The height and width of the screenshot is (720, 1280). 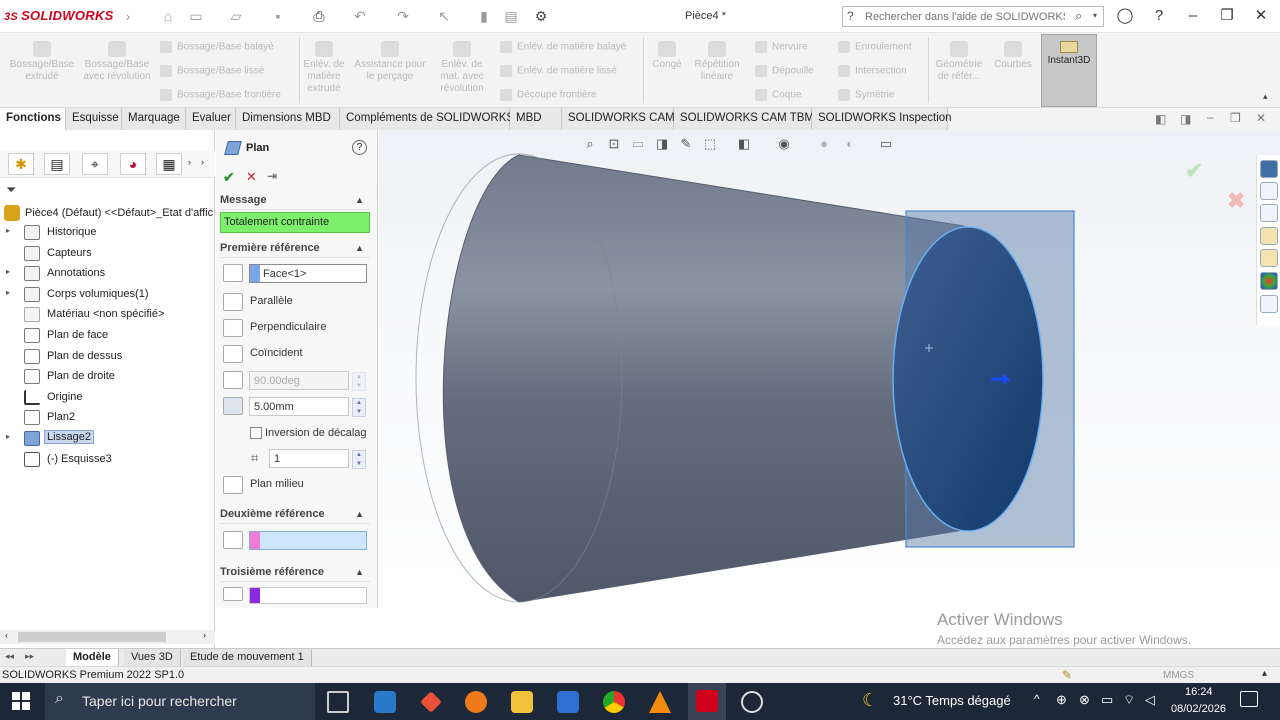 What do you see at coordinates (107, 418) in the screenshot?
I see `tree-item-plan2: Plan2` at bounding box center [107, 418].